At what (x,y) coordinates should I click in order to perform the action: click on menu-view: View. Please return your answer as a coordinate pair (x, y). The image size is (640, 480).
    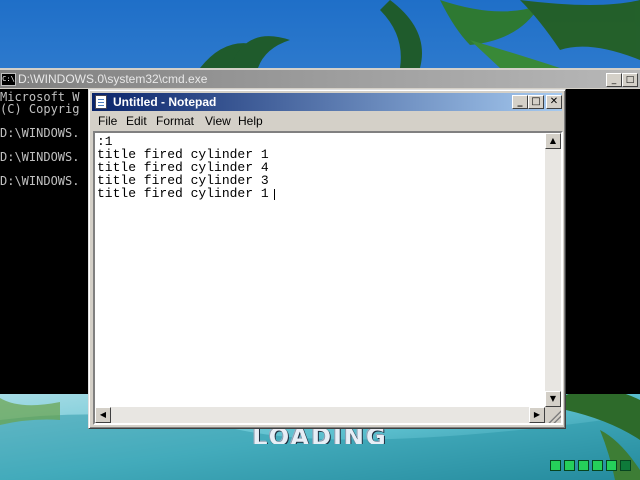
    Looking at the image, I should click on (218, 121).